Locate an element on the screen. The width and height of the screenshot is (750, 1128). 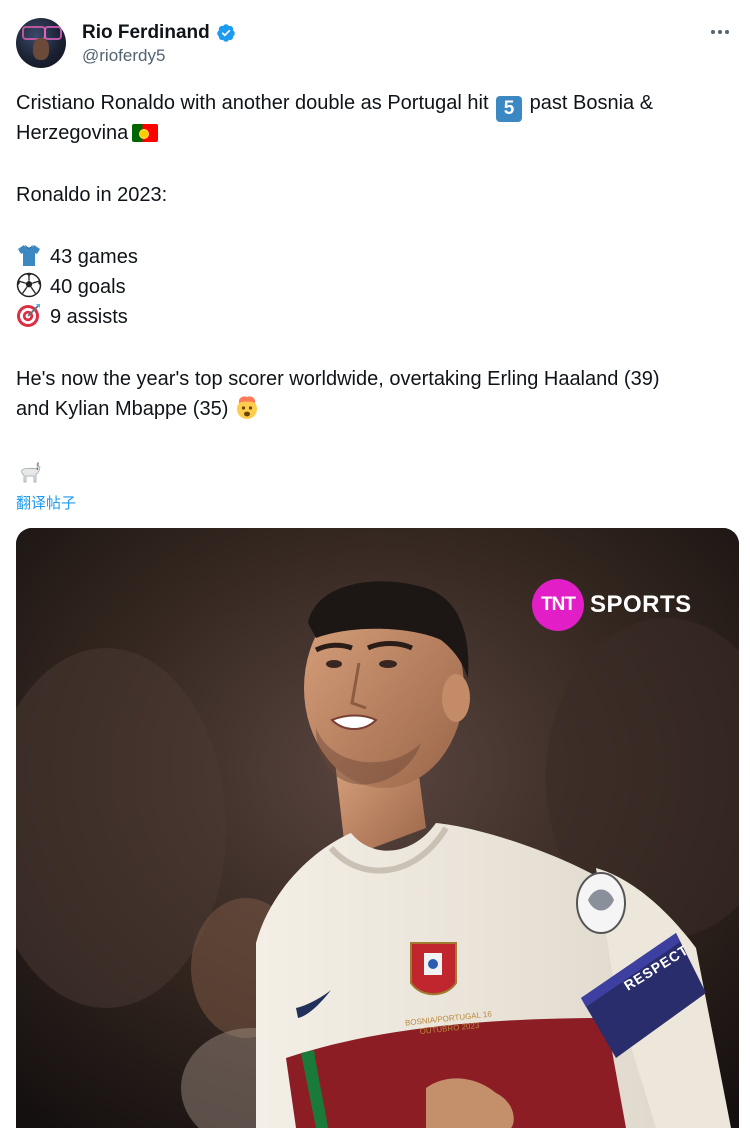
text-line-1-post: past Bosnia & is located at coordinates (591, 103).